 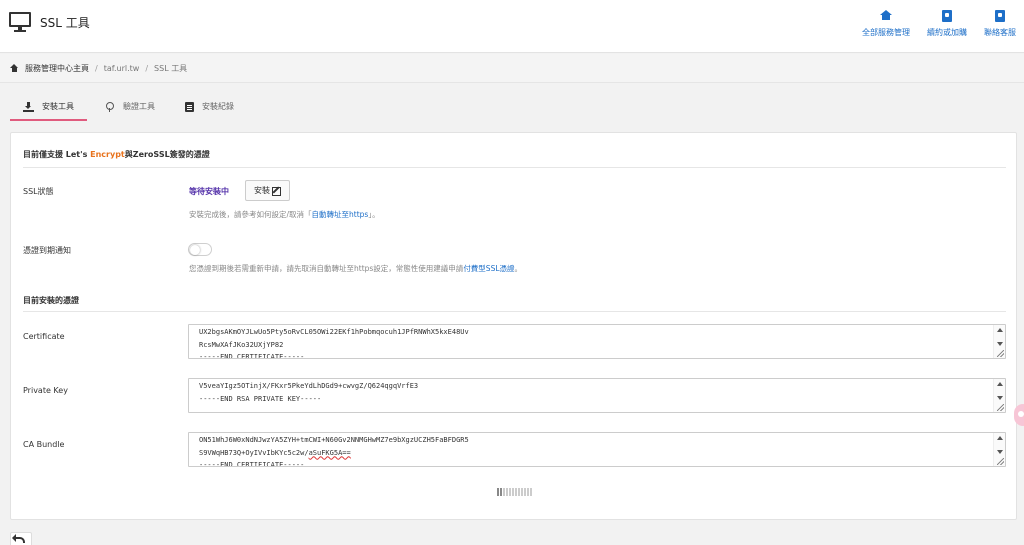 I want to click on clipboard-icon, so click(x=189, y=106).